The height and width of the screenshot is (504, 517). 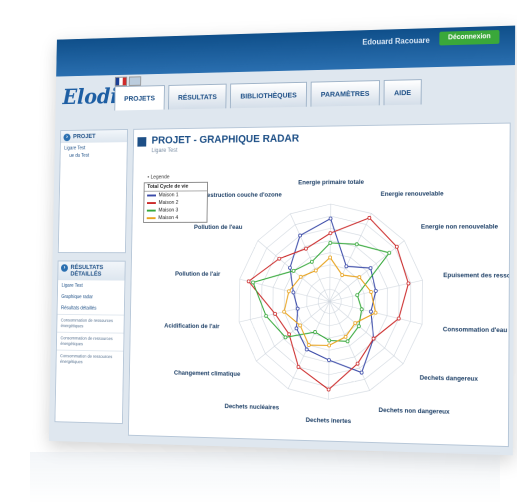 I want to click on legend-label: Maison 2, so click(x=168, y=203).